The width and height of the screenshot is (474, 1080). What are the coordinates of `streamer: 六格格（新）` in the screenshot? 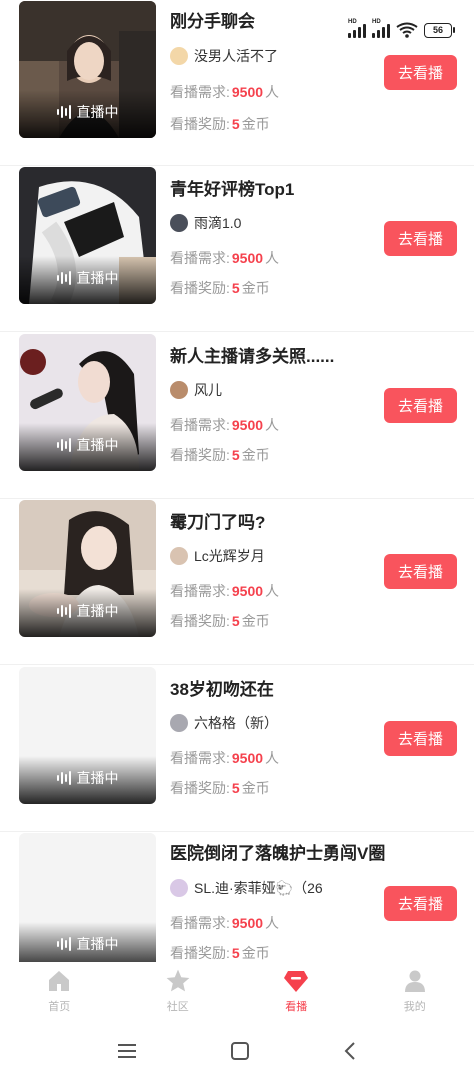 It's located at (224, 723).